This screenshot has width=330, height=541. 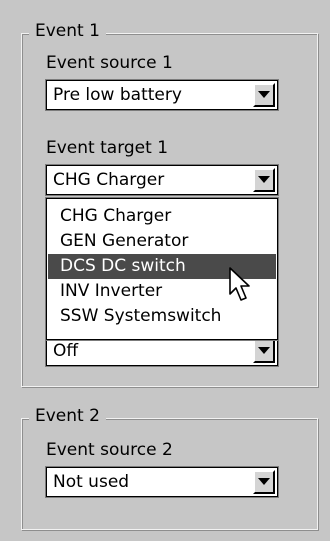 I want to click on event-source-1-dropdown-button, so click(x=264, y=95).